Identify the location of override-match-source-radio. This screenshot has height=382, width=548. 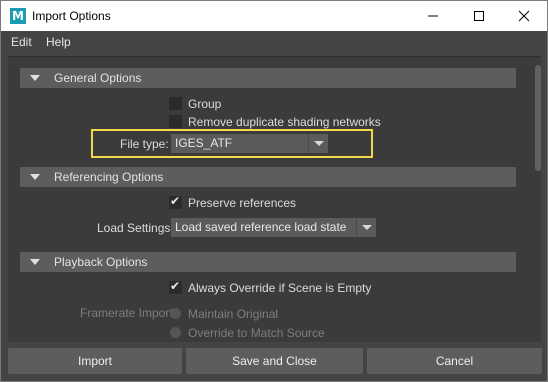
(175, 332).